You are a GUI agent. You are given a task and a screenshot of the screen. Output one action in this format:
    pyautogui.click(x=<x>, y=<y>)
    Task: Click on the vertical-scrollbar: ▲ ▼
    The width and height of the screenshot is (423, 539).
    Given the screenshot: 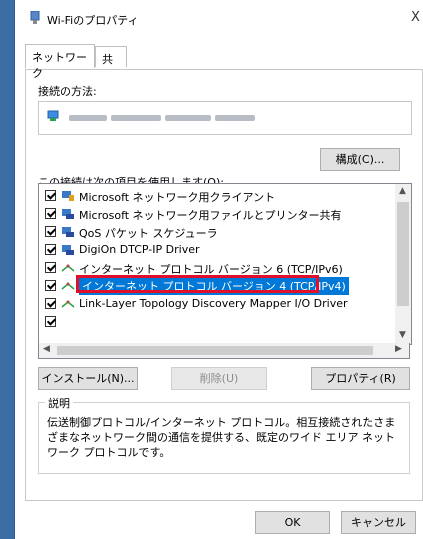 What is the action you would take?
    pyautogui.click(x=403, y=264)
    